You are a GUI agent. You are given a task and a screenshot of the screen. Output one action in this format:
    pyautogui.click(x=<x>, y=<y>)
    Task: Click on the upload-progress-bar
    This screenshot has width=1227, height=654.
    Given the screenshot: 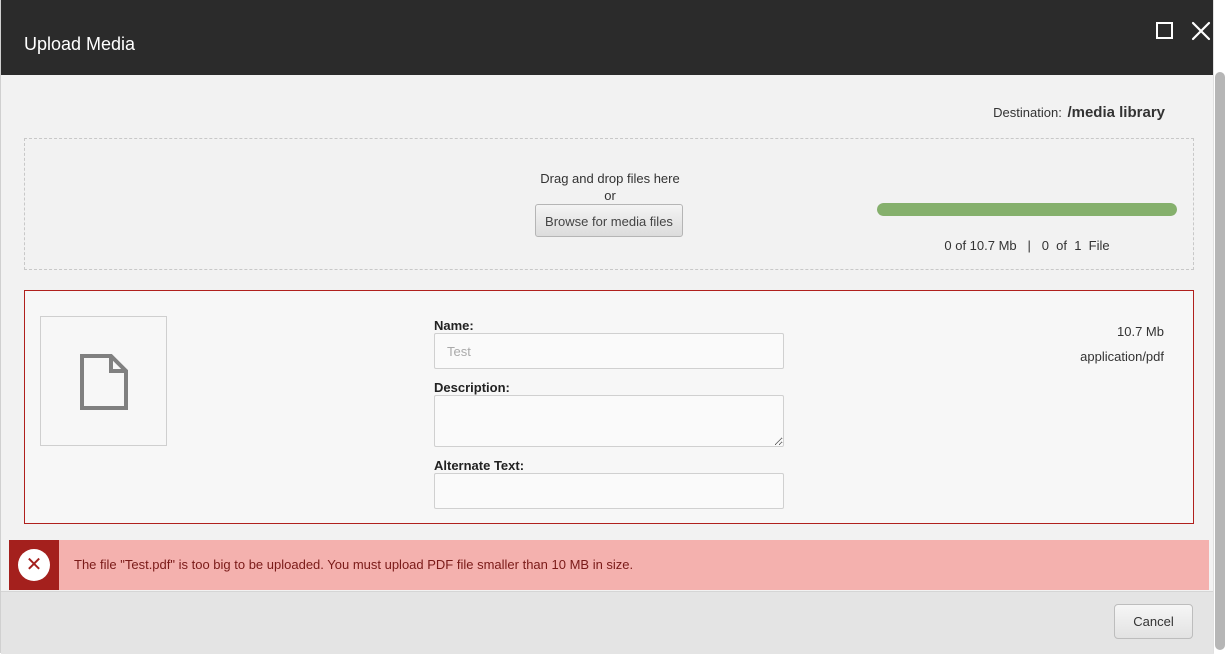 What is the action you would take?
    pyautogui.click(x=1027, y=209)
    